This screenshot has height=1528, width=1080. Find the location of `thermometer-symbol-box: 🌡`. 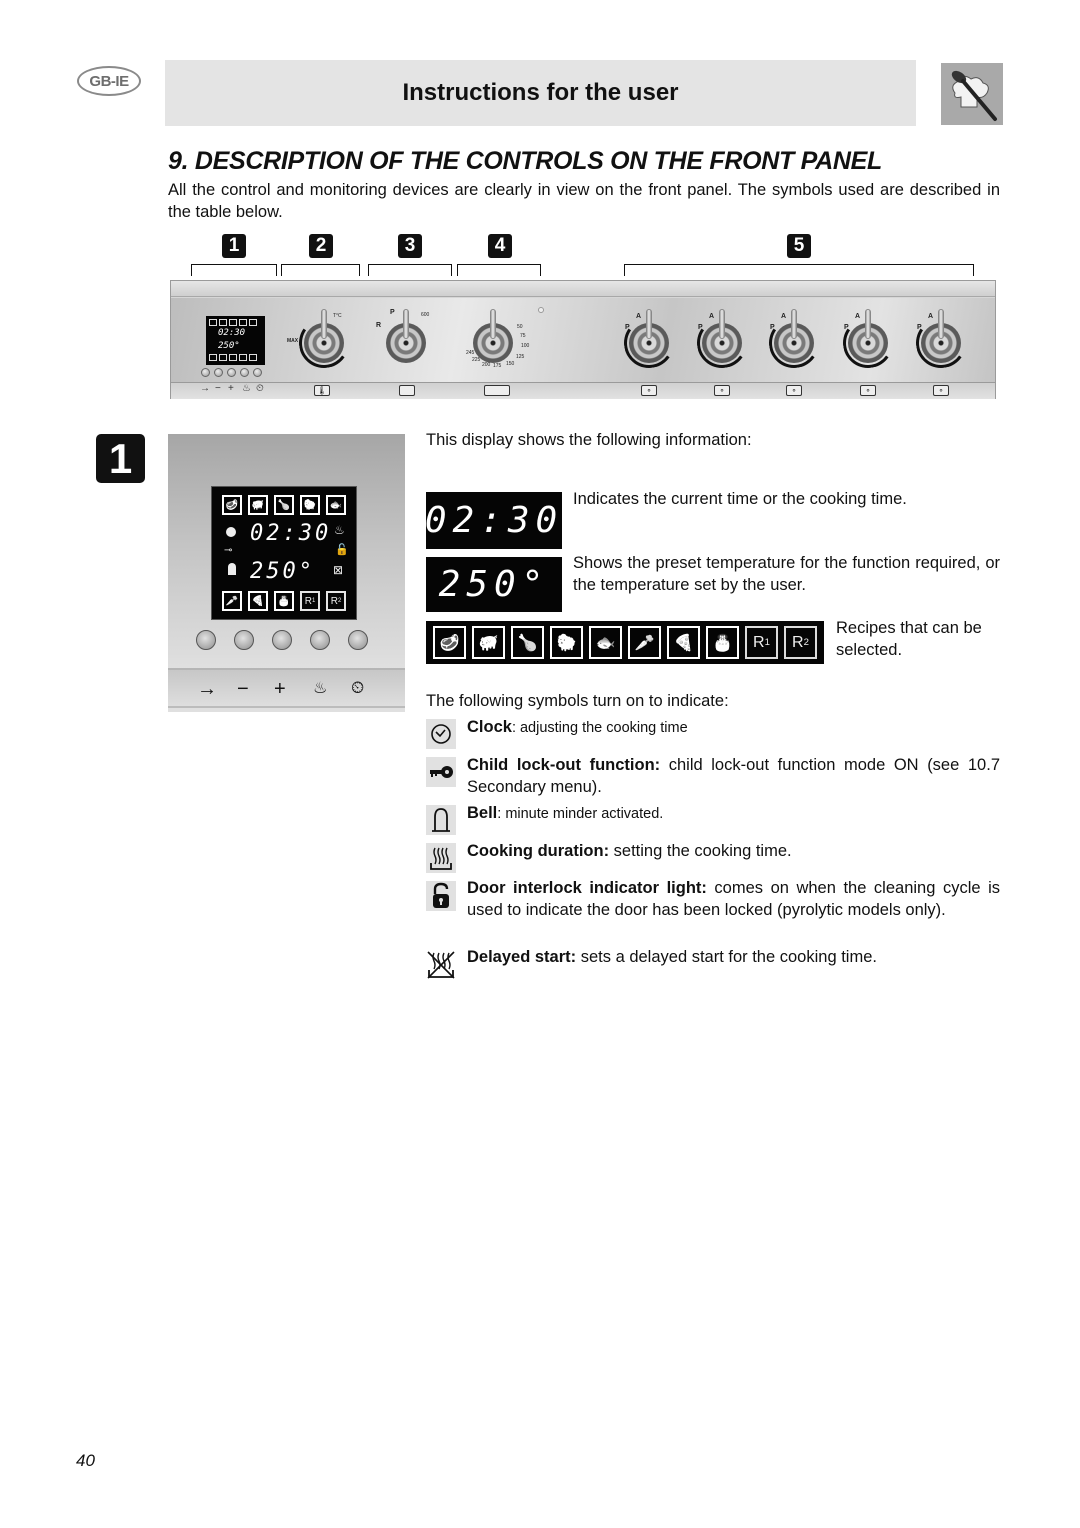

thermometer-symbol-box: 🌡 is located at coordinates (322, 390).